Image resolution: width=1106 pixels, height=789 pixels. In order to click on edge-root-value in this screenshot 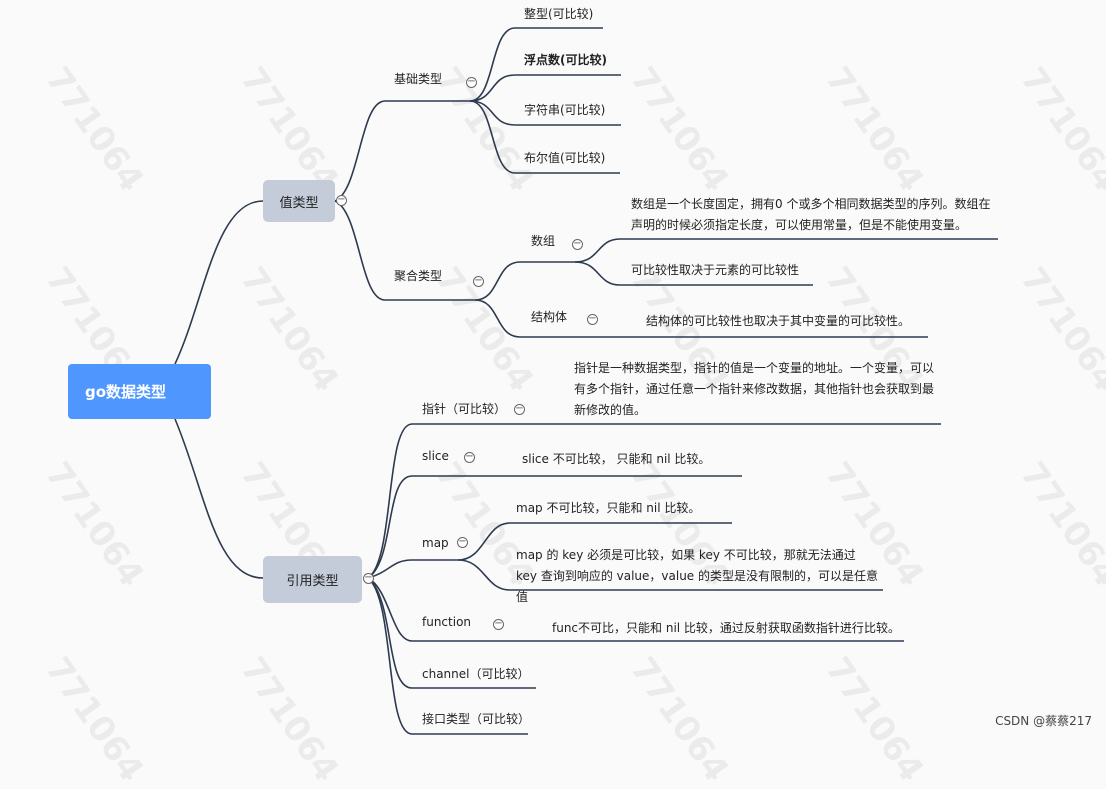, I will do `click(219, 282)`.